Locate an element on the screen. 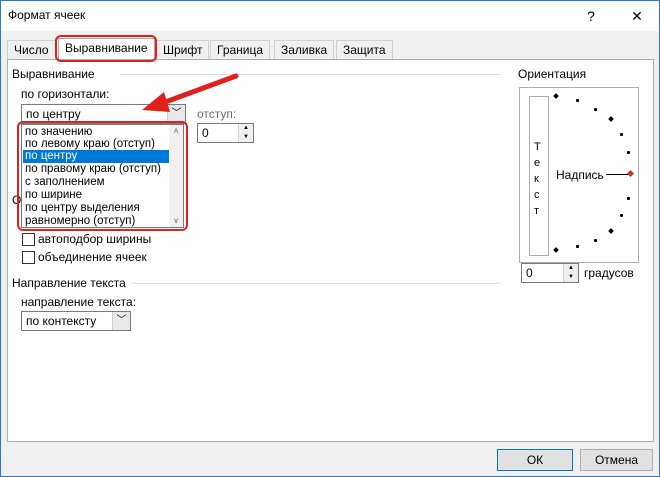 This screenshot has height=477, width=660. orientation-pointer-line is located at coordinates (617, 174).